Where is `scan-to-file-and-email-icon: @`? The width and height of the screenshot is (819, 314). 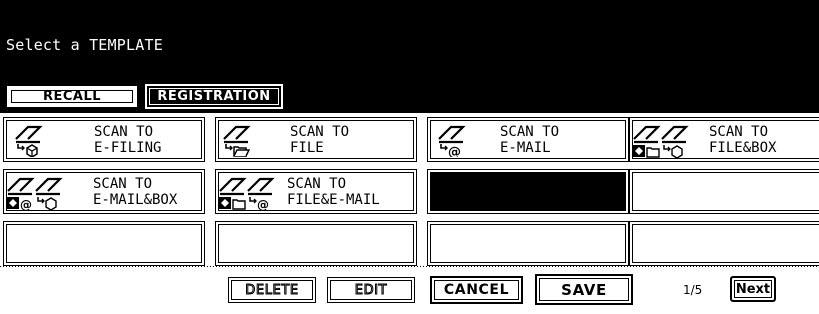 scan-to-file-and-email-icon: @ is located at coordinates (247, 194).